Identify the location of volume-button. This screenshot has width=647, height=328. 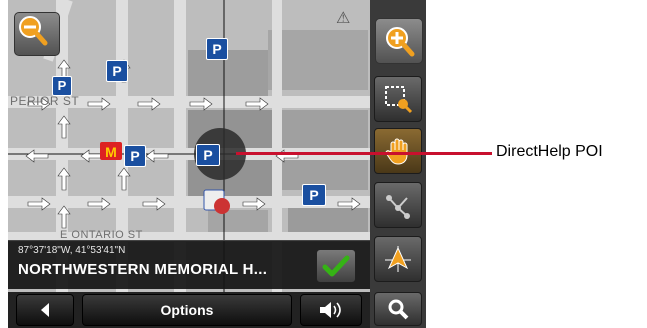
(331, 310).